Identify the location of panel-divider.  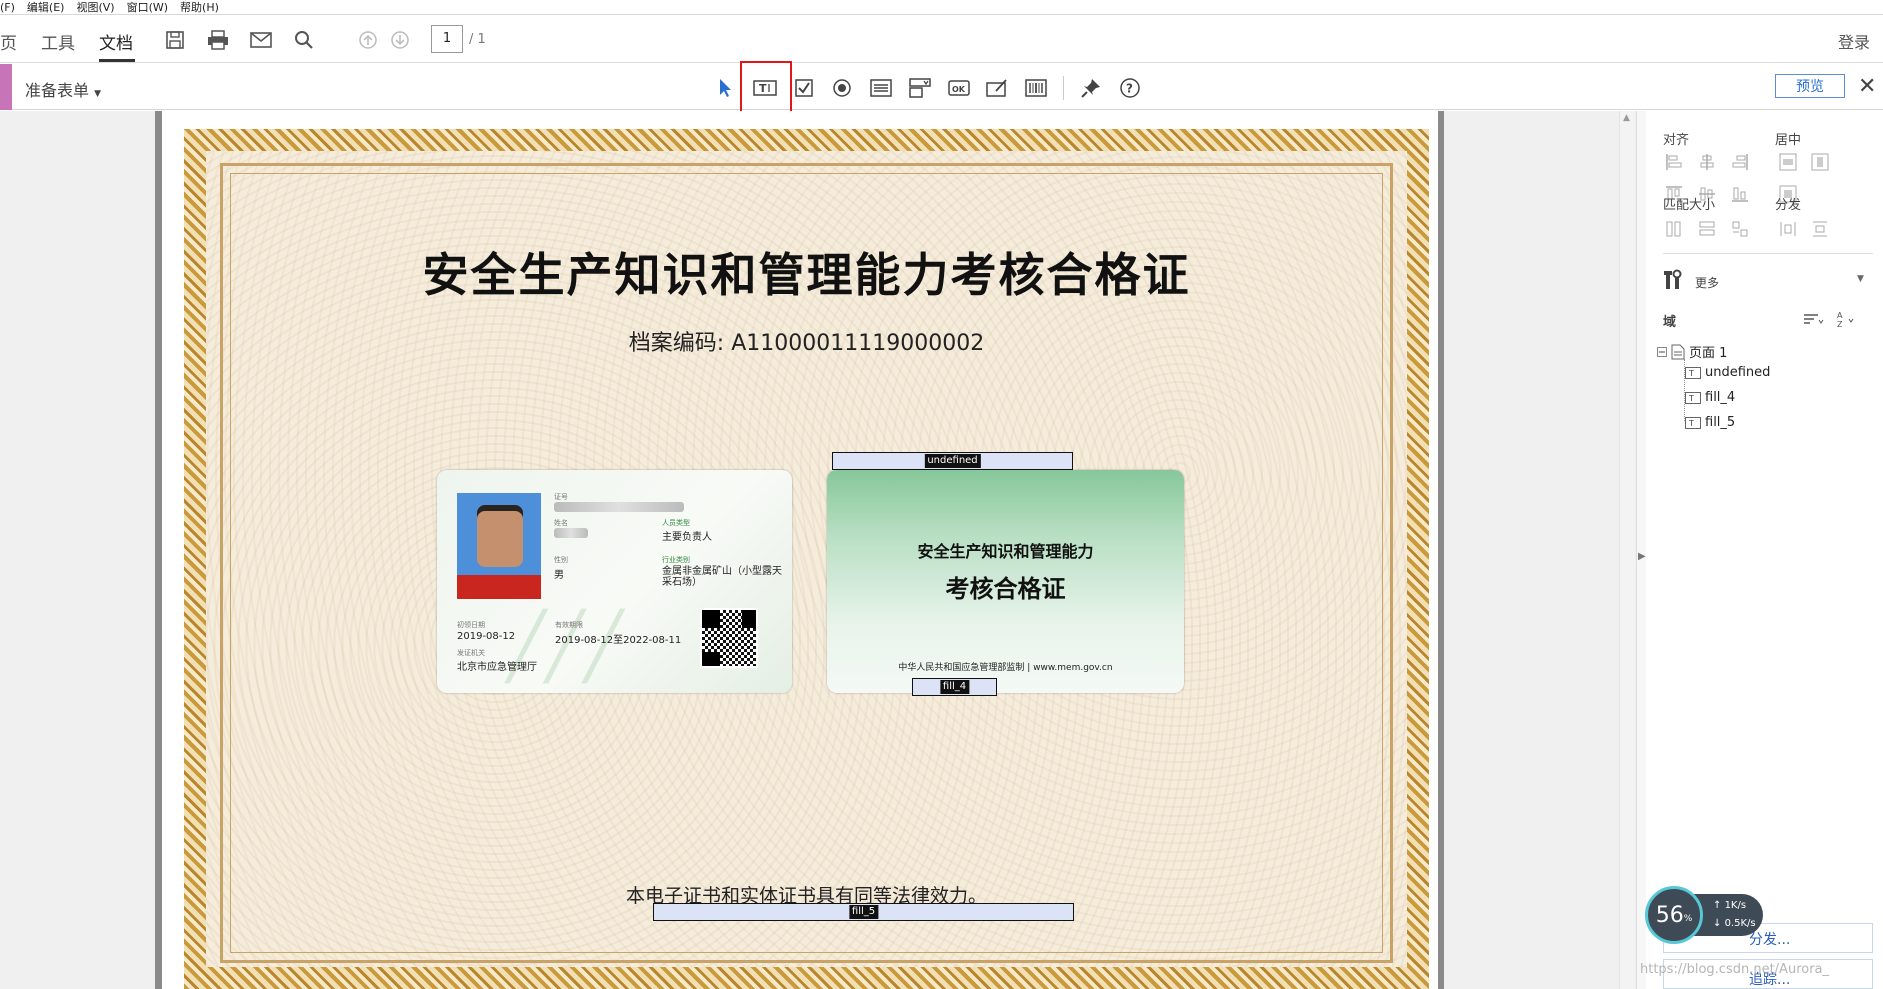
(1768, 253).